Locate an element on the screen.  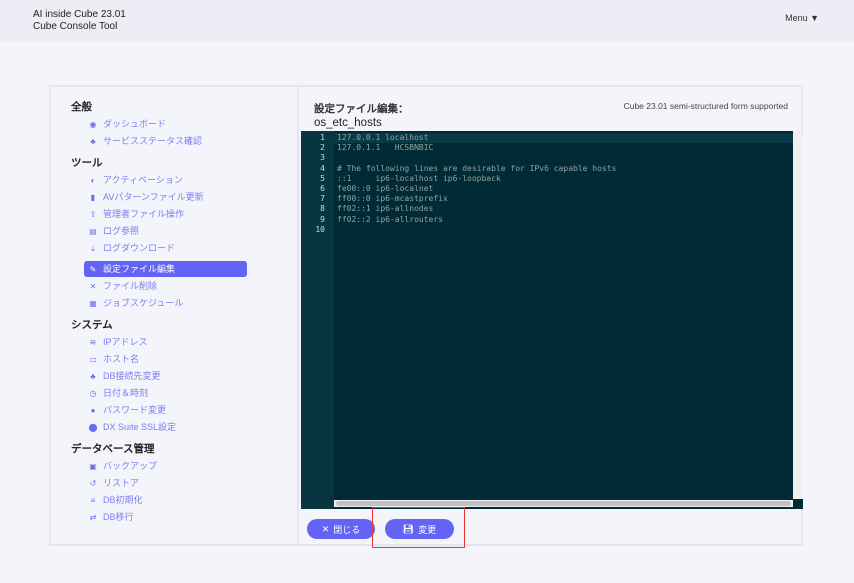
line-number: 5 is located at coordinates (322, 178).